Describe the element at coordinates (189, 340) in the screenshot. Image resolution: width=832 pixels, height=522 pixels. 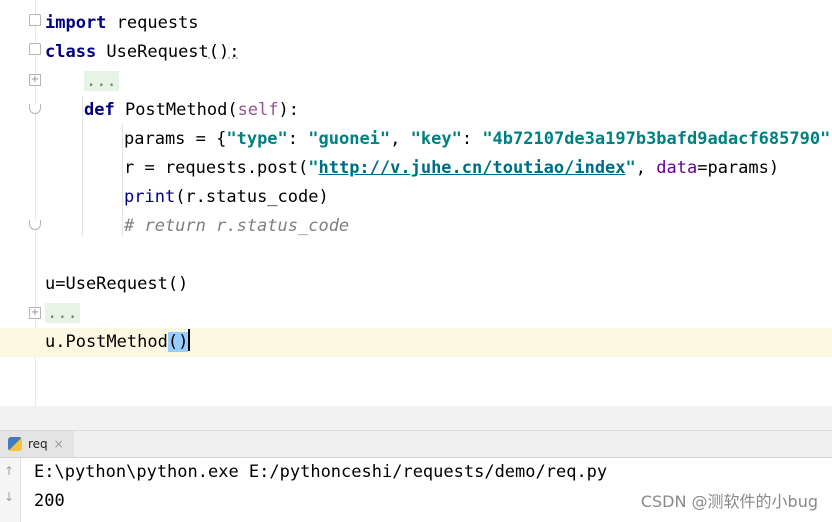
I see `text-cursor` at that location.